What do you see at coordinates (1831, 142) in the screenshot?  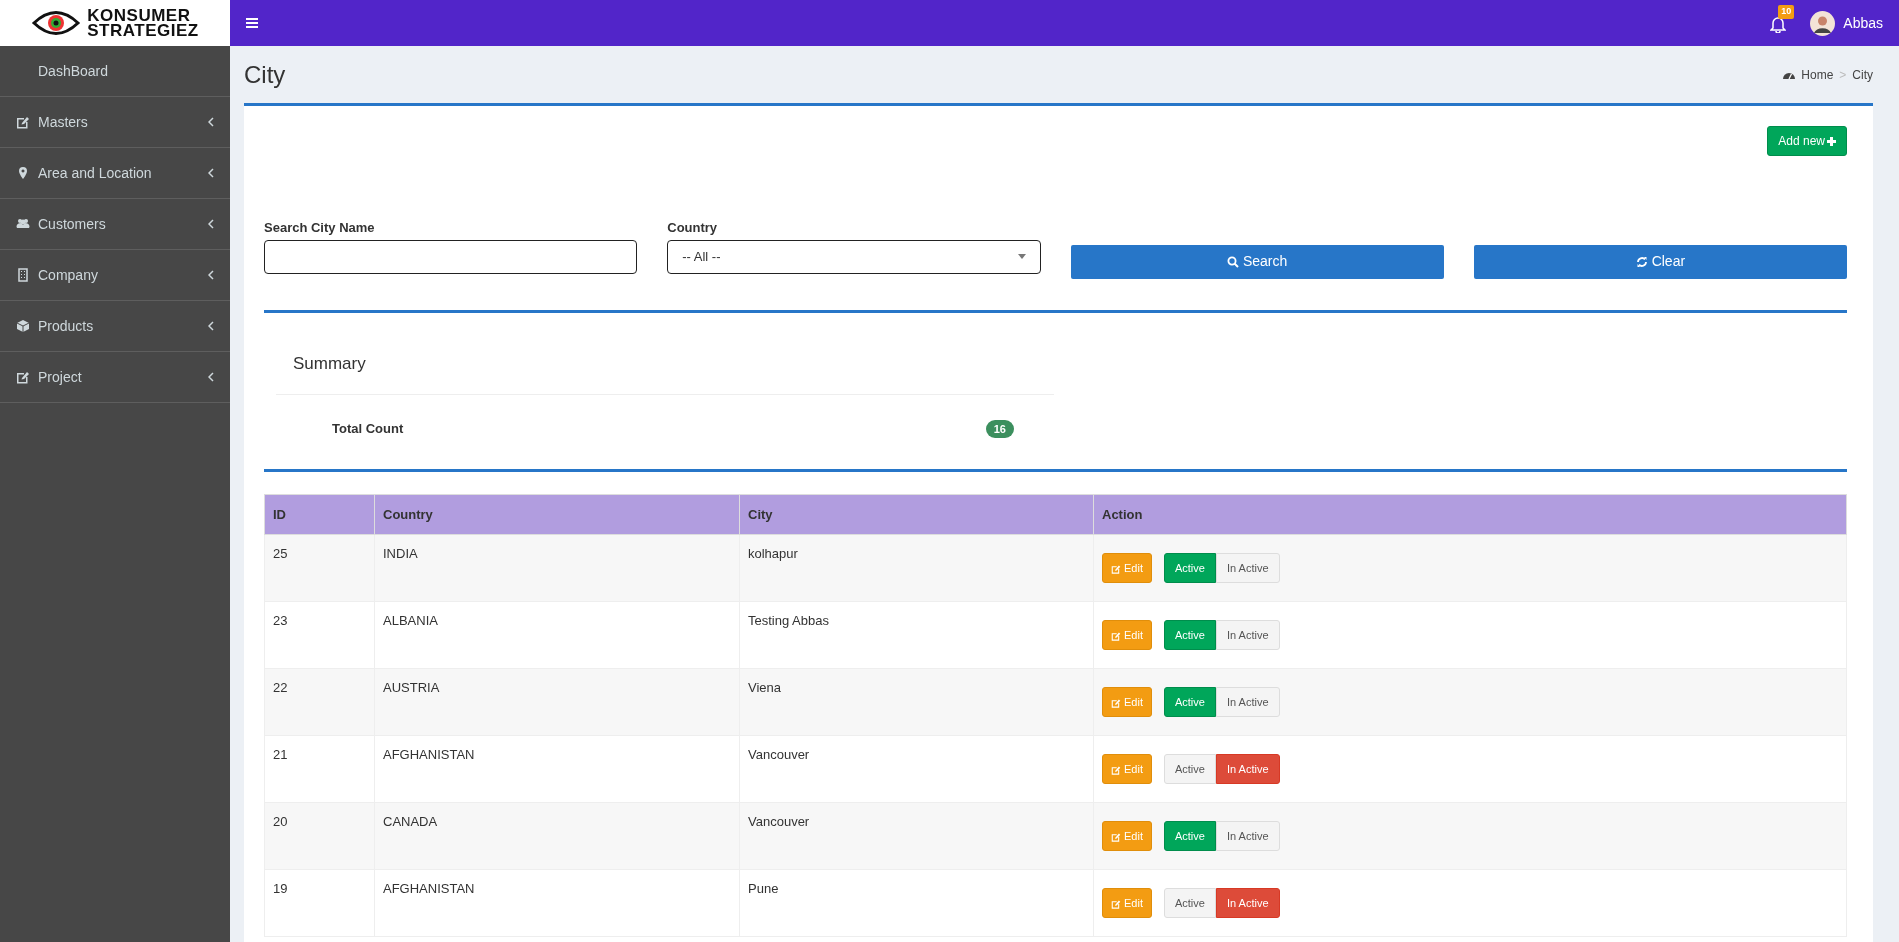 I see `plus-icon` at bounding box center [1831, 142].